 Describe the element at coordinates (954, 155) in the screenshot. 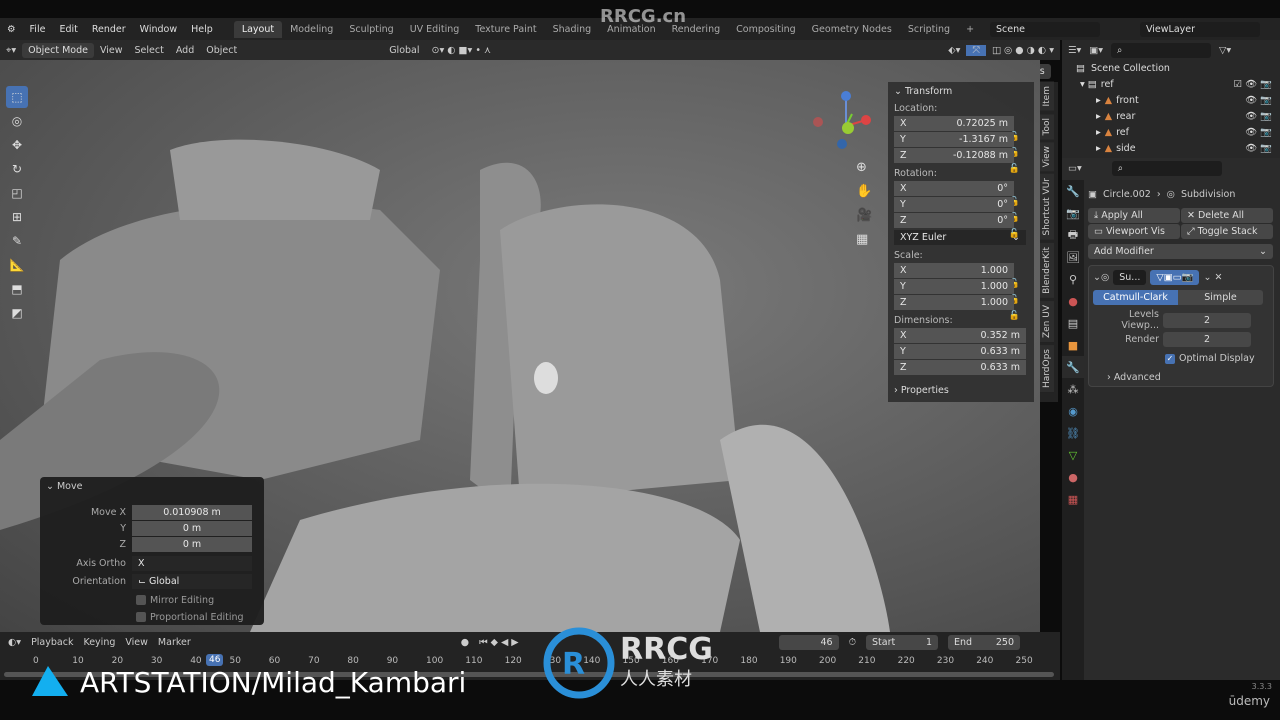

I see `location-z-field: Z -0.12088 m` at that location.